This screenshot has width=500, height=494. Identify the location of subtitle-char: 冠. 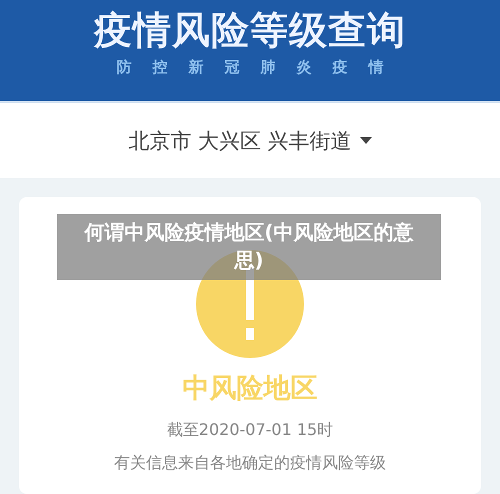
(232, 67).